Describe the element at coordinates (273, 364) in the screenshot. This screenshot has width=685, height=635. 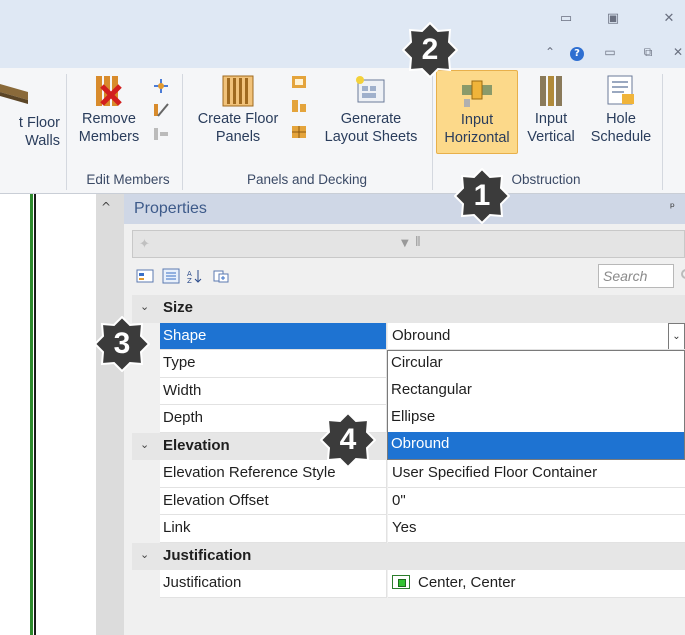
I see `property-label: Type` at that location.